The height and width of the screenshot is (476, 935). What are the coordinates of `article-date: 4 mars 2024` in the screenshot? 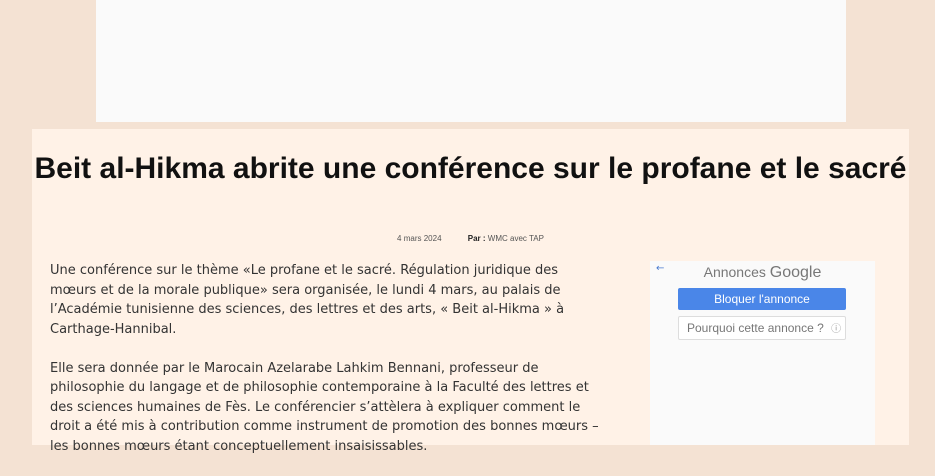 It's located at (419, 238).